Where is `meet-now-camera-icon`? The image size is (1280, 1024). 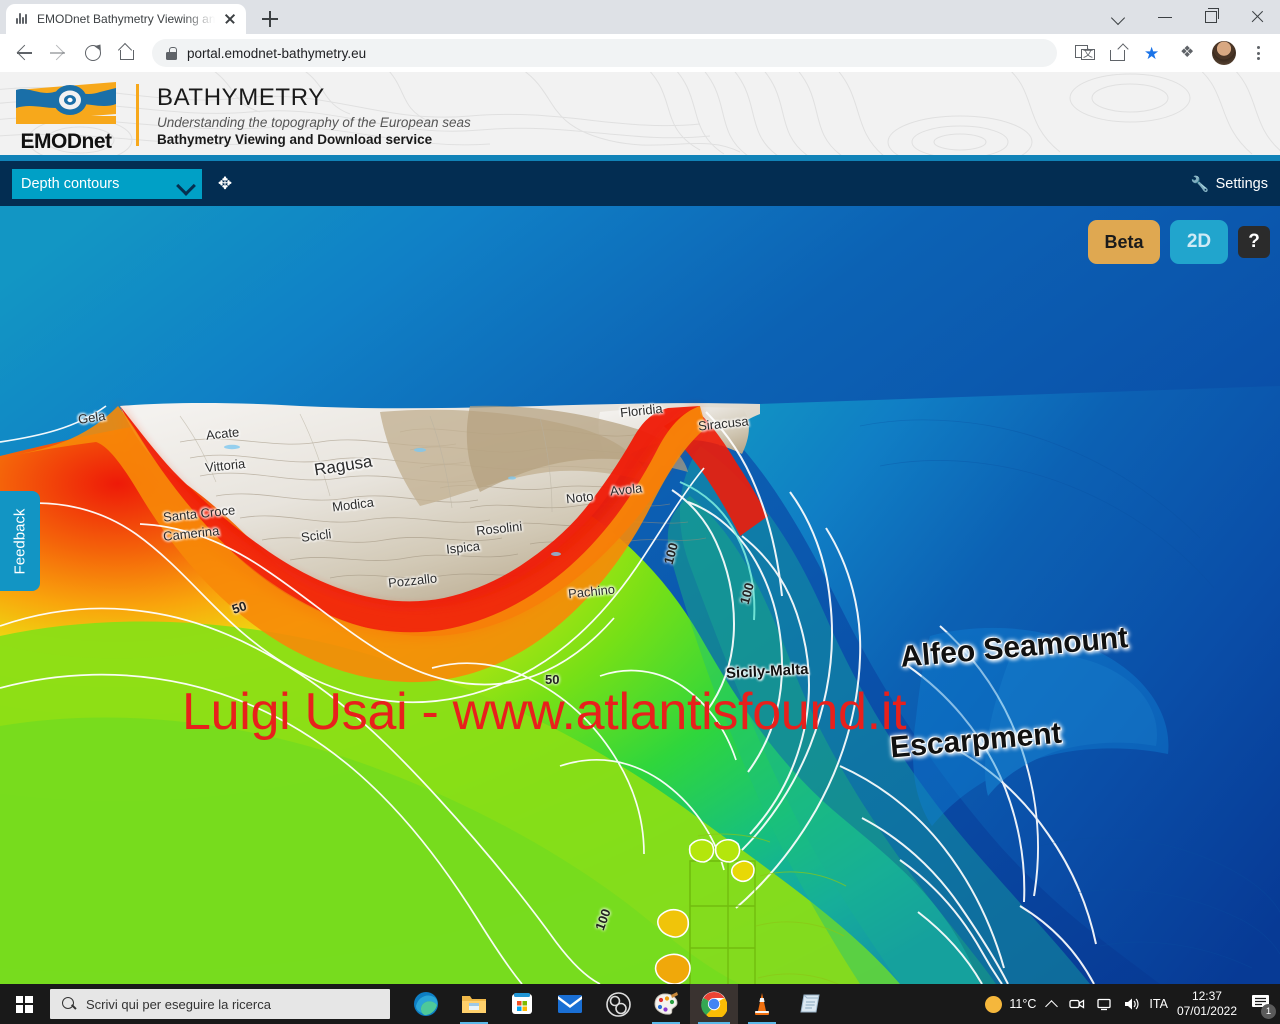 meet-now-camera-icon is located at coordinates (1077, 1004).